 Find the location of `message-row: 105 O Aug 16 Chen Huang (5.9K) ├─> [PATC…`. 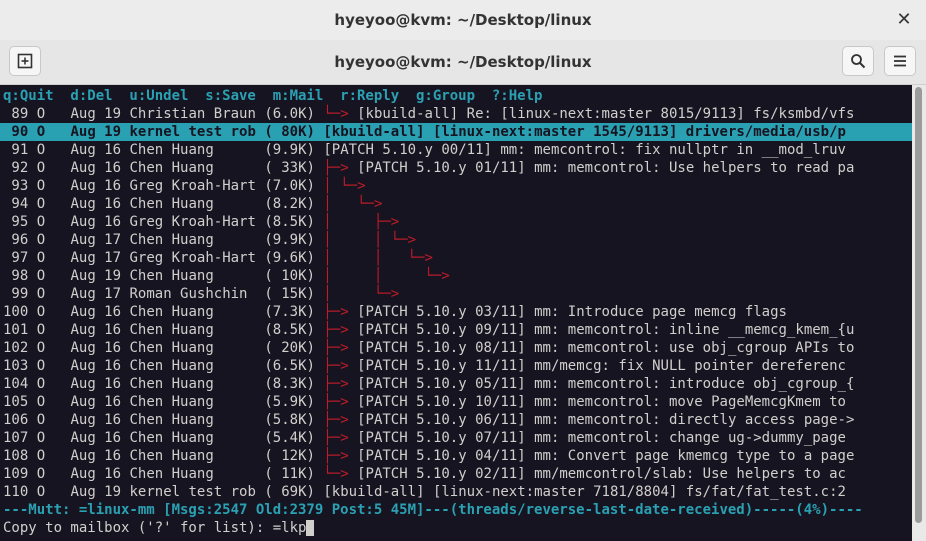

message-row: 105 O Aug 16 Chen Huang (5.9K) ├─> [PATC… is located at coordinates (424, 402).